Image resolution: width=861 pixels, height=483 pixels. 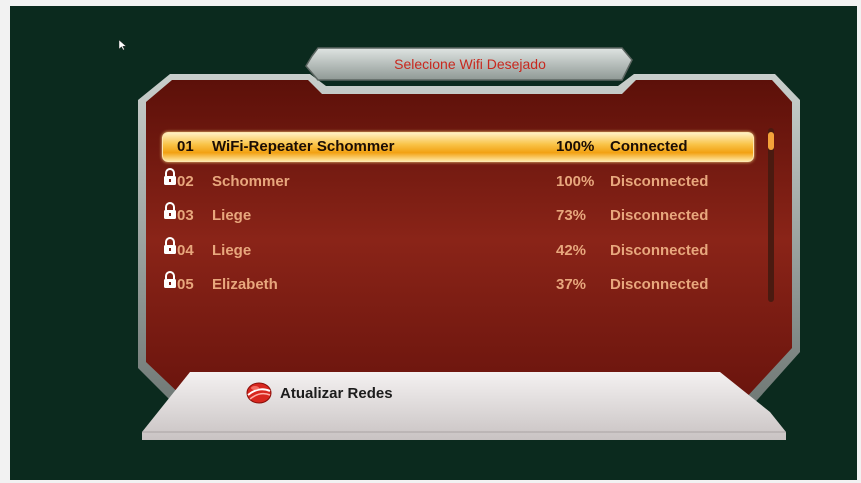 I want to click on network-ssid: Schommer, so click(x=251, y=181).